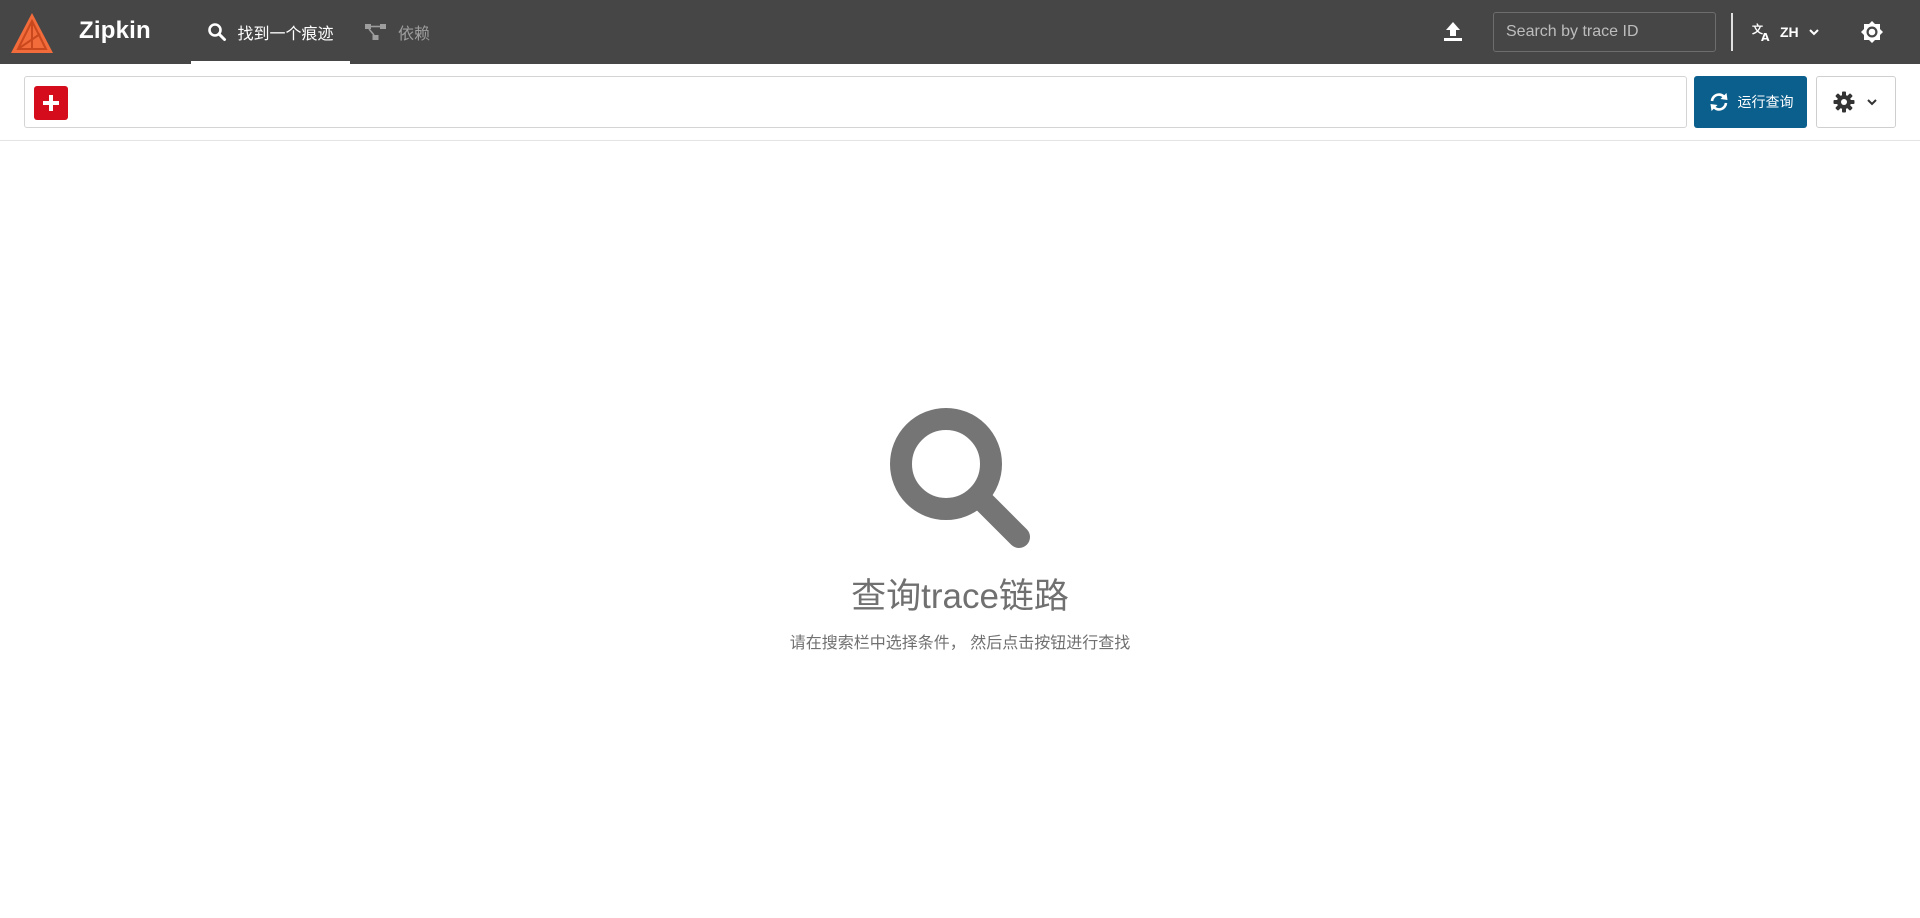 The height and width of the screenshot is (918, 1920). What do you see at coordinates (1844, 102) in the screenshot?
I see `gear-icon` at bounding box center [1844, 102].